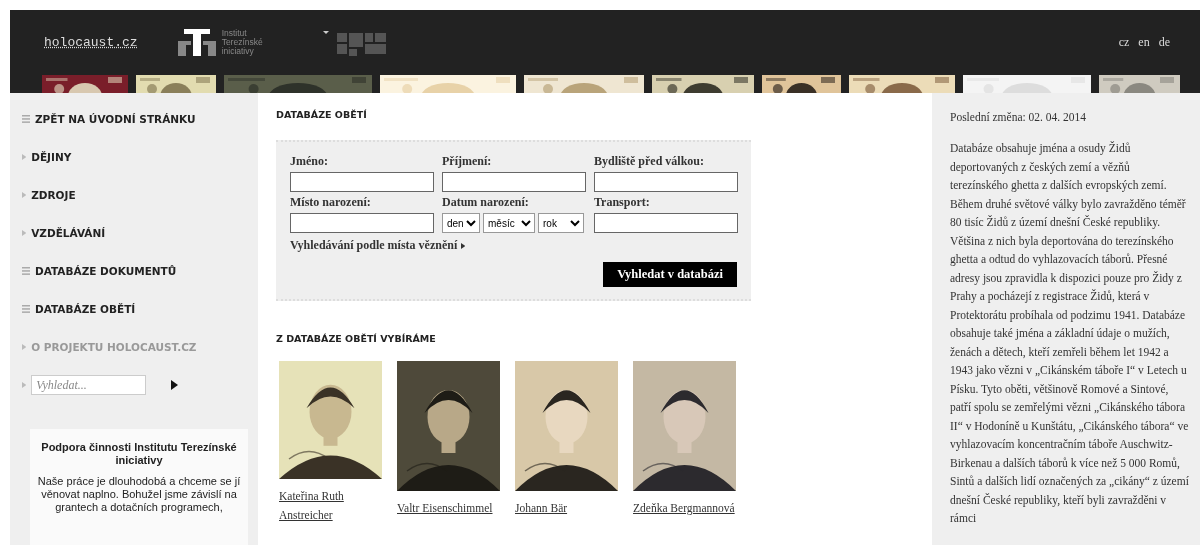  What do you see at coordinates (1144, 42) in the screenshot?
I see `language-link: en` at bounding box center [1144, 42].